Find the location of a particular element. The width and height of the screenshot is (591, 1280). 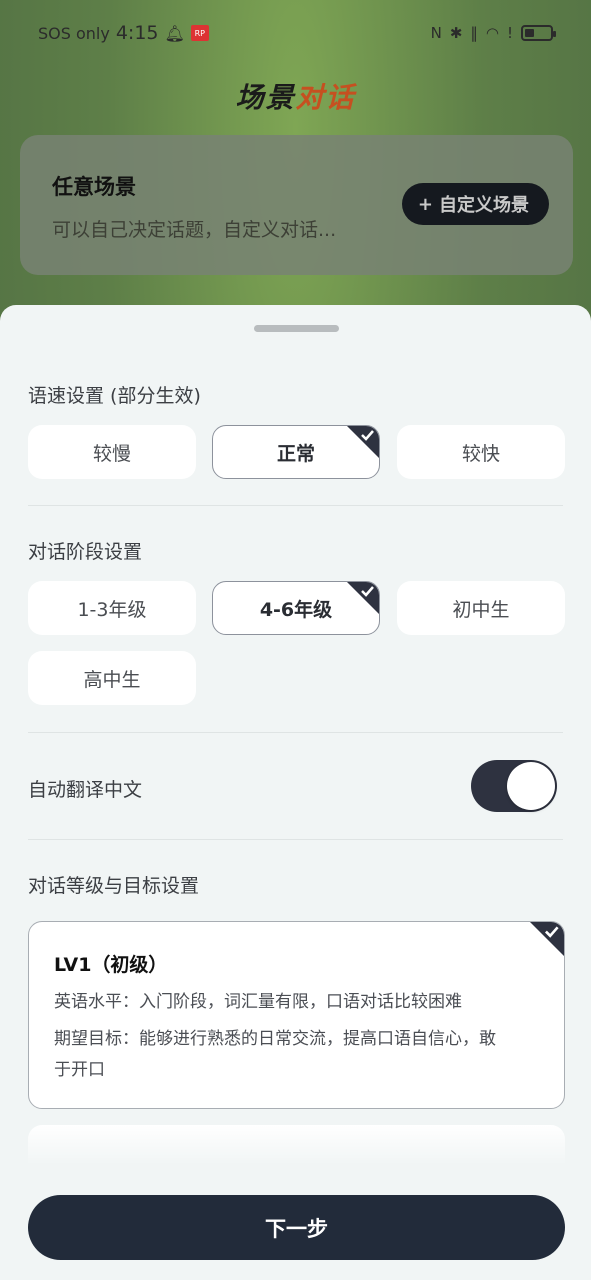

stage-section-label: 对话阶段设置 is located at coordinates (85, 552).